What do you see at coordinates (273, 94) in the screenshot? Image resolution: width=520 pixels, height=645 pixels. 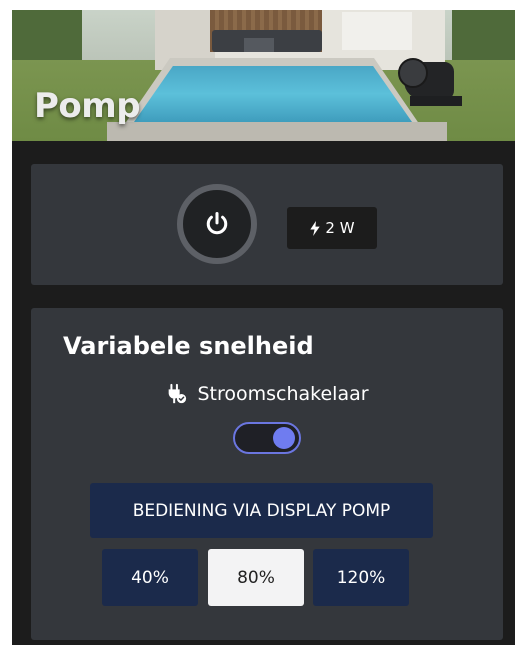 I see `pool-water` at bounding box center [273, 94].